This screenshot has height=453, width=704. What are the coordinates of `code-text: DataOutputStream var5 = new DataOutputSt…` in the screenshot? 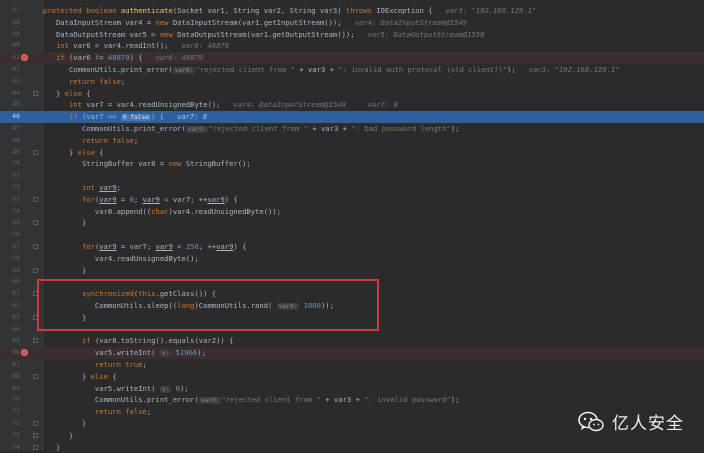 It's located at (263, 35).